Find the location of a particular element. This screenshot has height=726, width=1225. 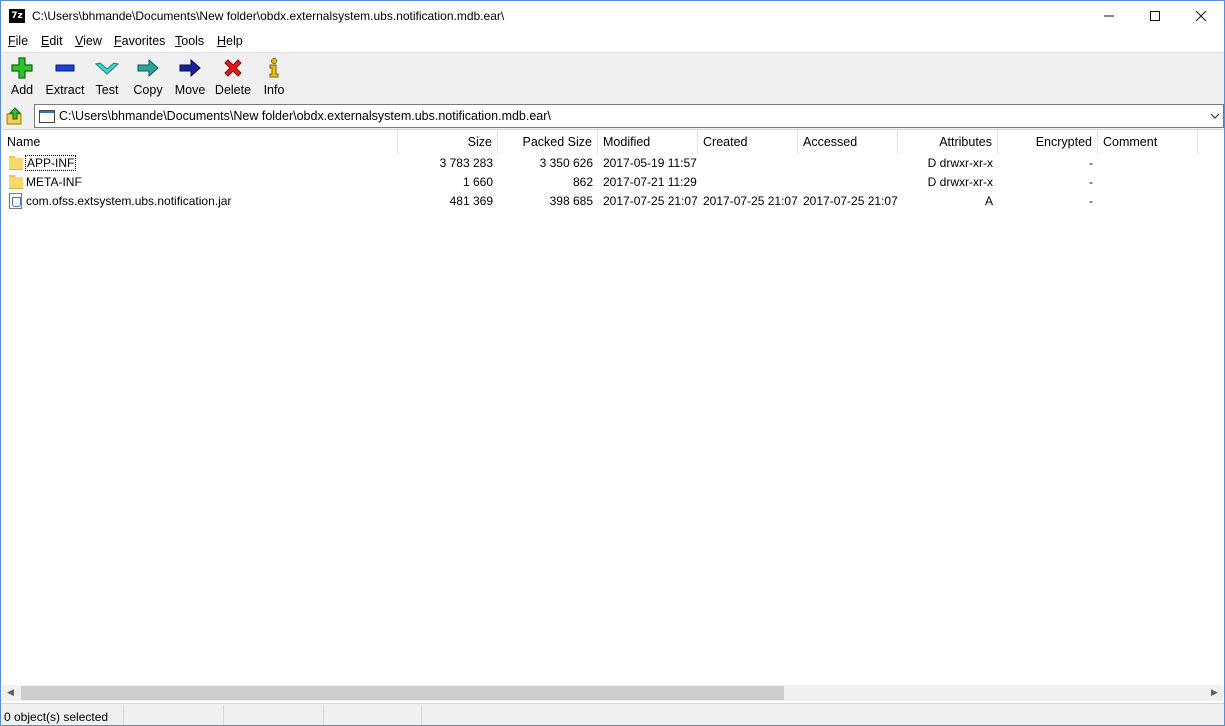

maximize-button is located at coordinates (1155, 16).